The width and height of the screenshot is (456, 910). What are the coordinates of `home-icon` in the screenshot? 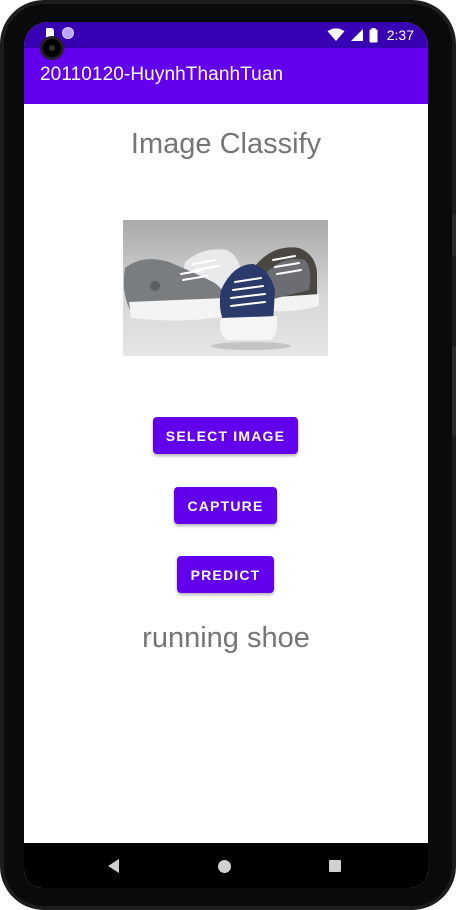 It's located at (224, 866).